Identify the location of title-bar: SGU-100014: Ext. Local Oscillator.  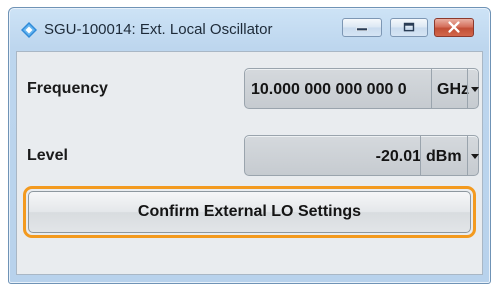
(249, 30).